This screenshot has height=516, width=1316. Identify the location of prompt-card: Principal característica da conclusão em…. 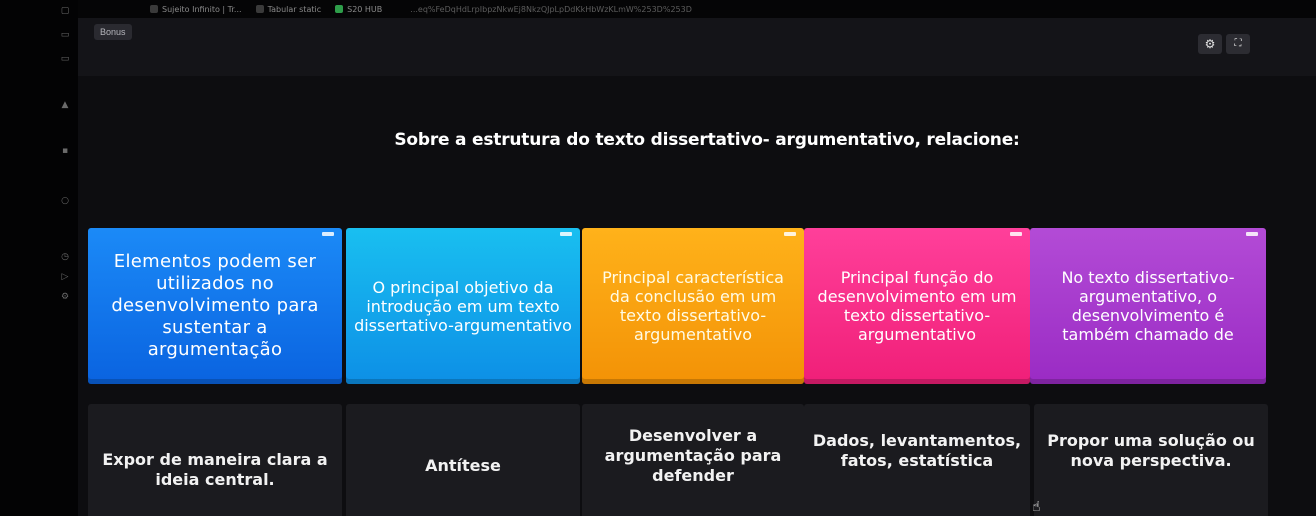
(693, 306).